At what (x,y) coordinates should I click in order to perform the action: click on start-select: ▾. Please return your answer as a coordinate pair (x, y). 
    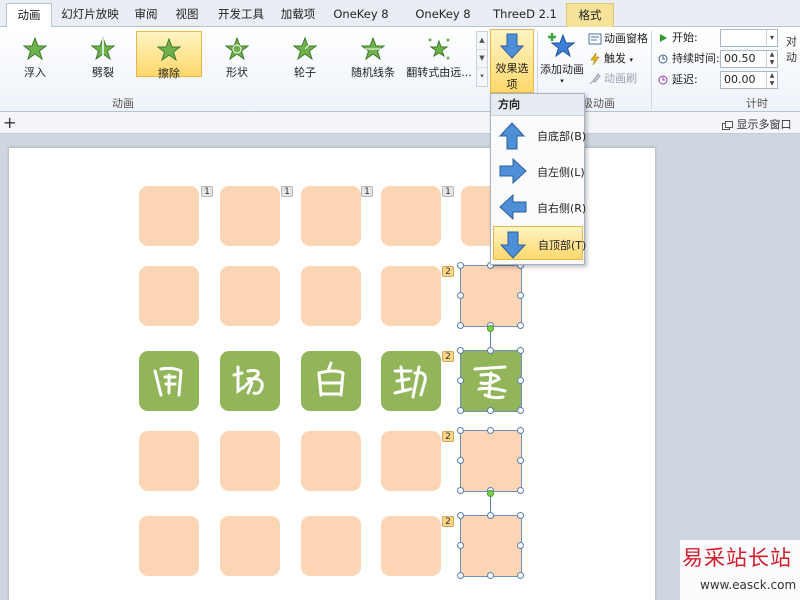
    Looking at the image, I should click on (749, 38).